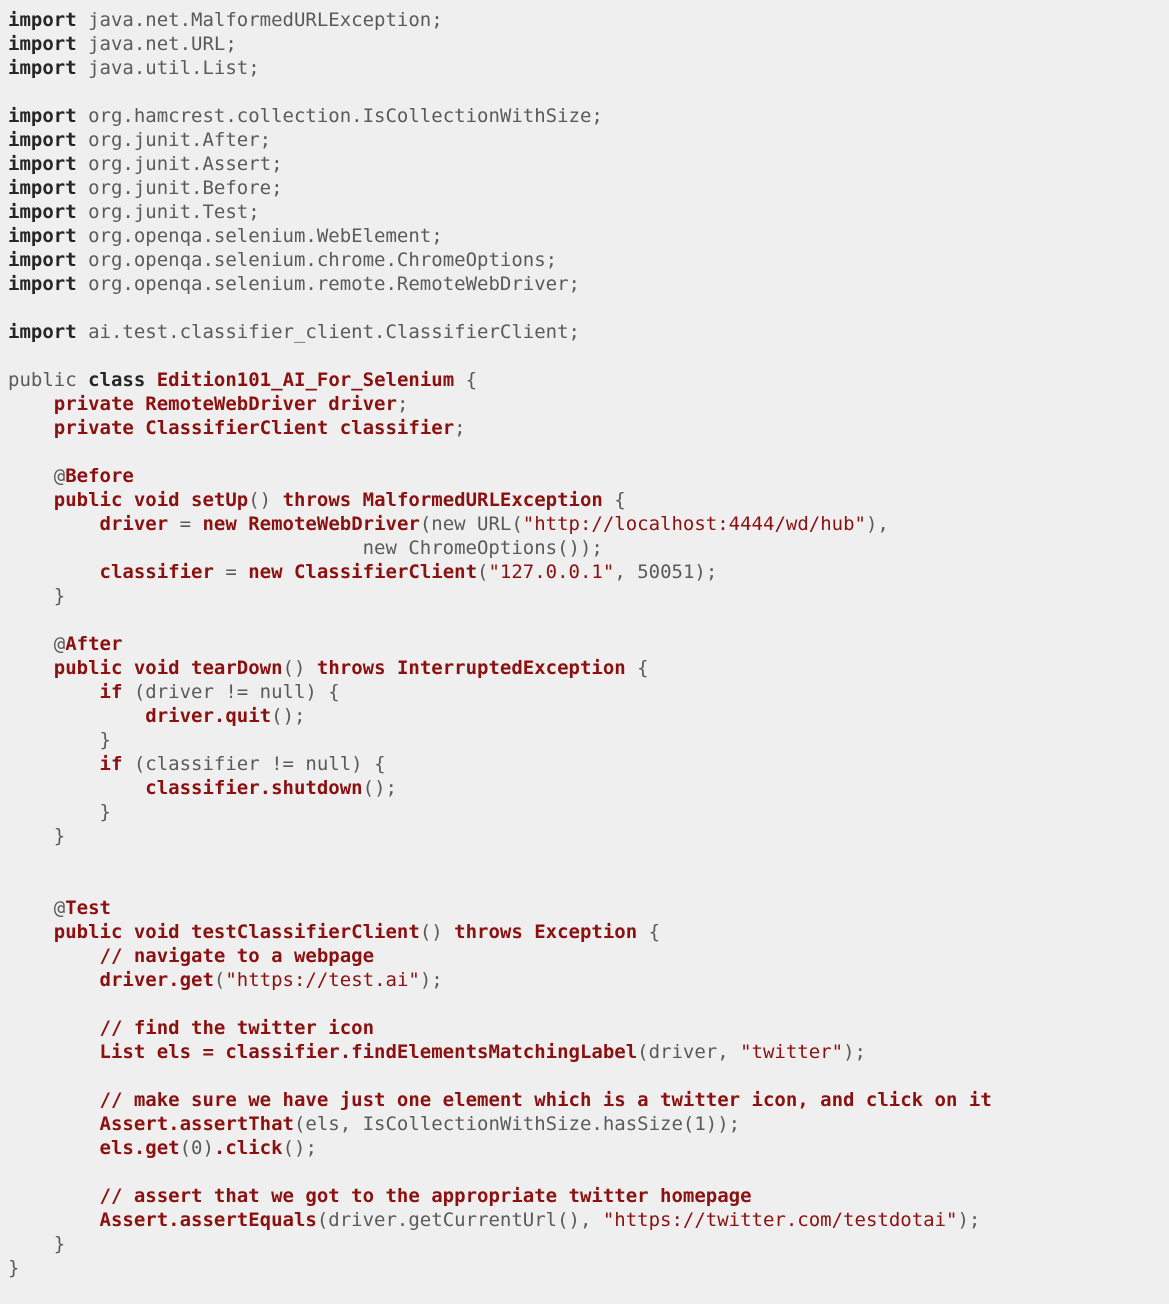 The image size is (1169, 1304). I want to click on code-line: import org.junit.Test;, so click(588, 212).